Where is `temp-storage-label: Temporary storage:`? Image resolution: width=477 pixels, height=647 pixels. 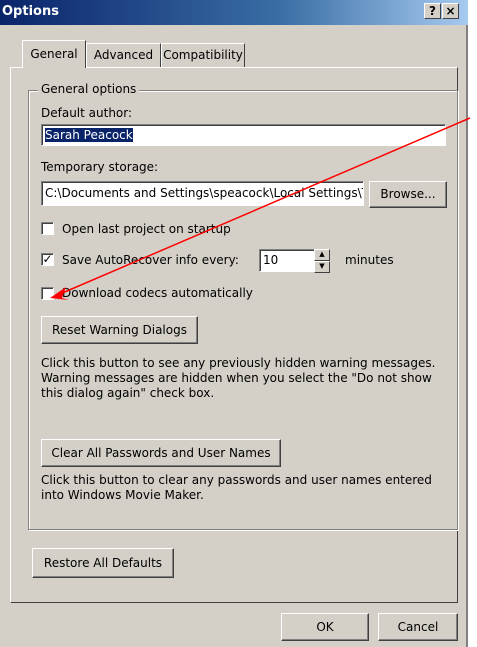
temp-storage-label: Temporary storage: is located at coordinates (100, 167).